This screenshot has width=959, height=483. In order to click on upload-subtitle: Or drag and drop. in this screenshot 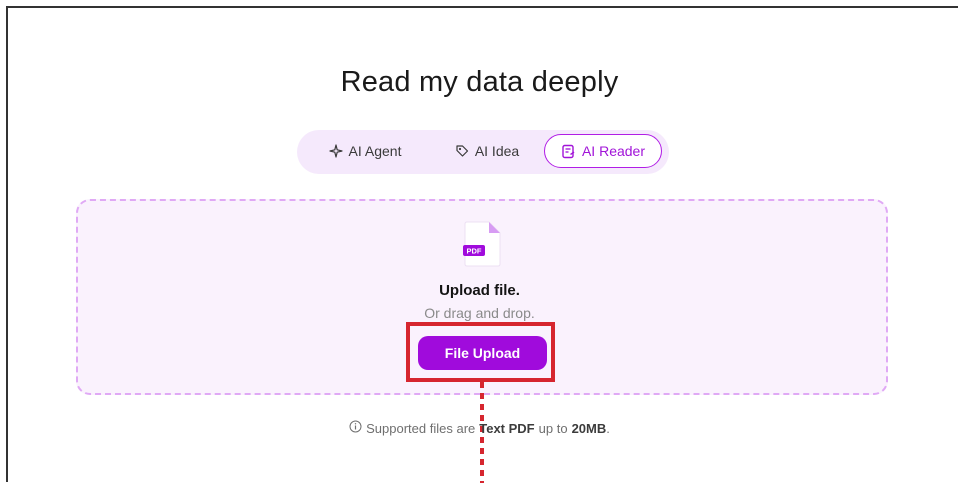, I will do `click(479, 313)`.